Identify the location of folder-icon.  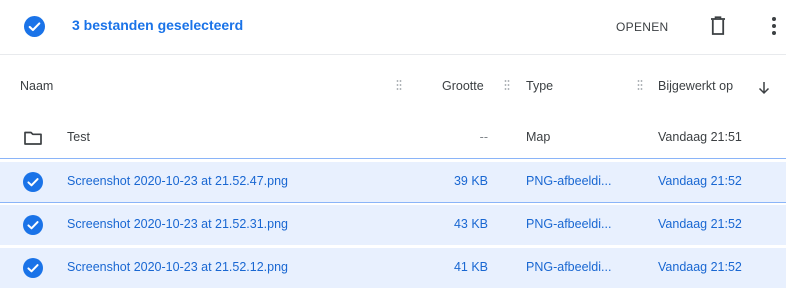
(33, 138).